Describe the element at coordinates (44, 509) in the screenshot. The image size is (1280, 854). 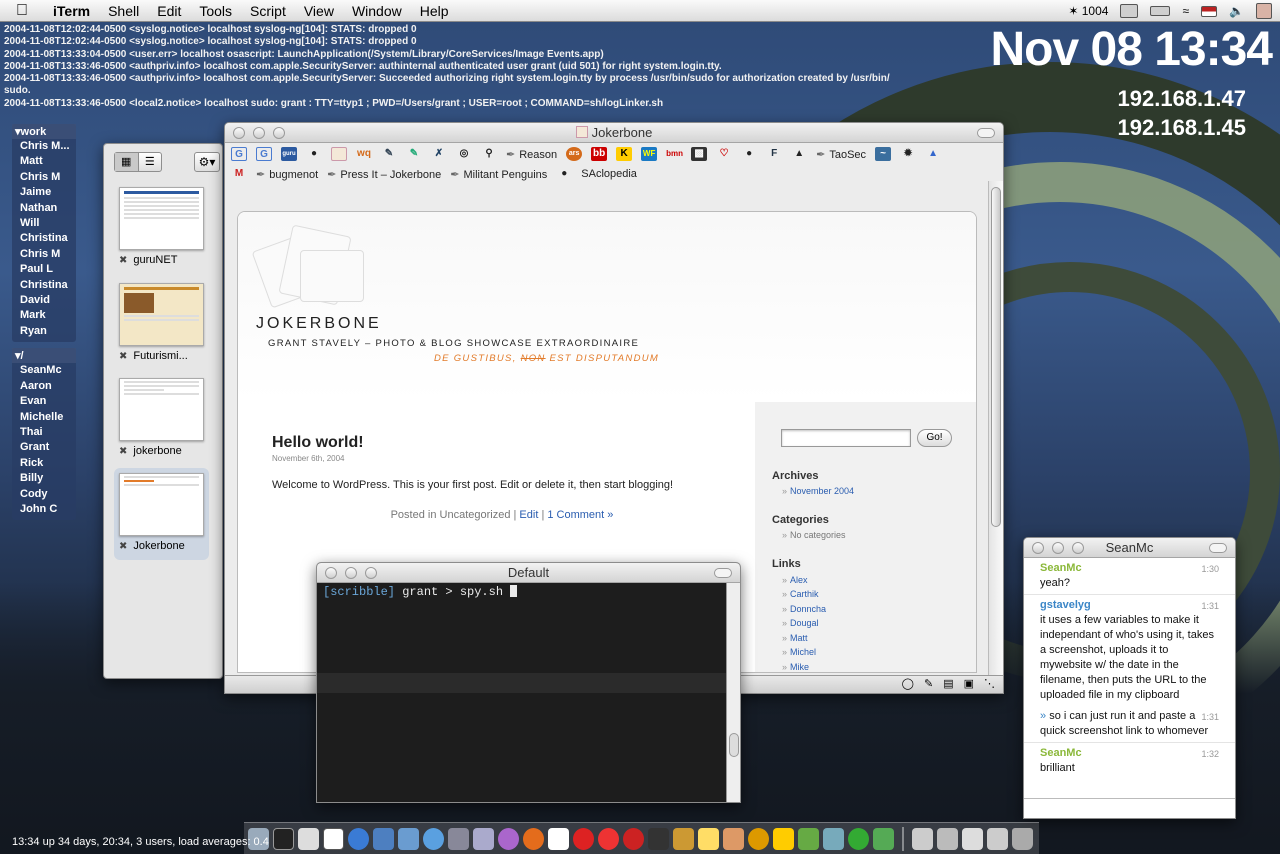
I see `buddy-item: John C` at that location.